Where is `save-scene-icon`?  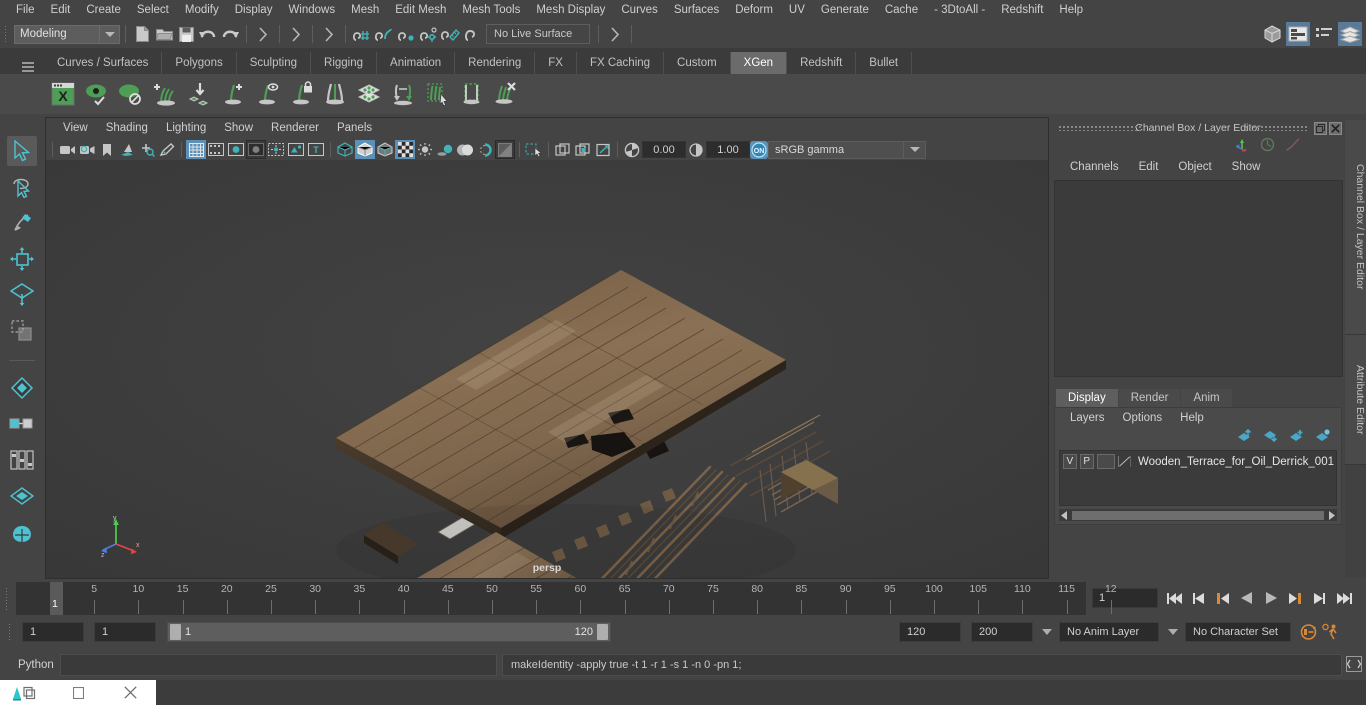
save-scene-icon is located at coordinates (186, 34).